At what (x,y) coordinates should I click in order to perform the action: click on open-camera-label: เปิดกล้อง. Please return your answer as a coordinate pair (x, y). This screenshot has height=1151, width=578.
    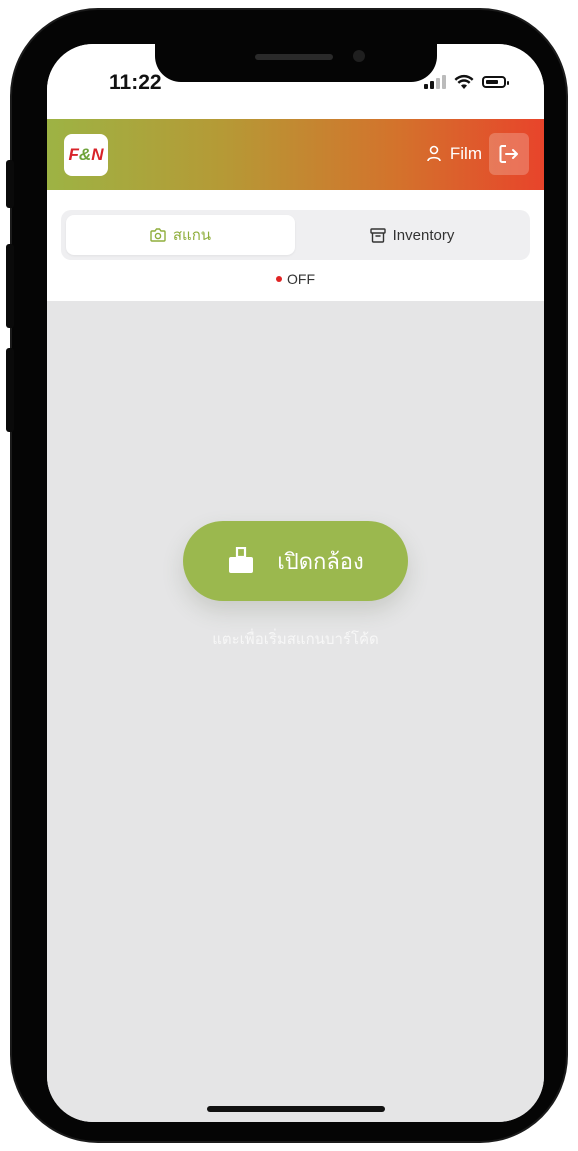
    Looking at the image, I should click on (320, 562).